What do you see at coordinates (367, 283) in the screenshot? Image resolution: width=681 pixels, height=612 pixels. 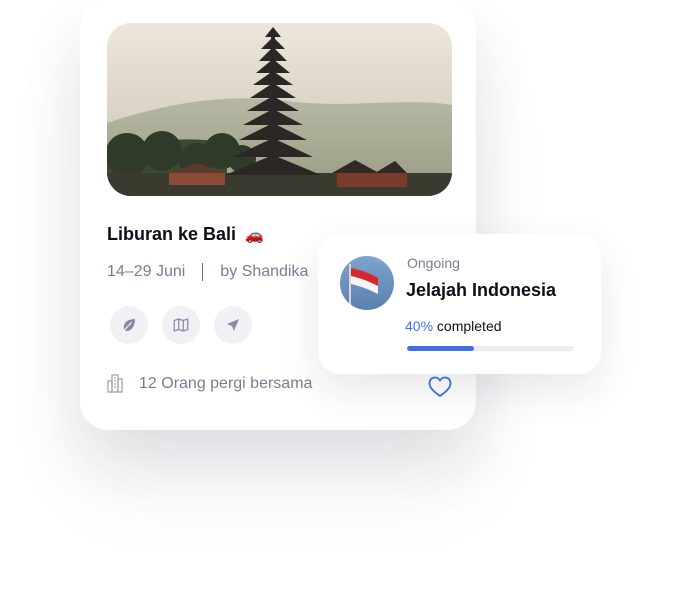 I see `indonesia-flag-icon` at bounding box center [367, 283].